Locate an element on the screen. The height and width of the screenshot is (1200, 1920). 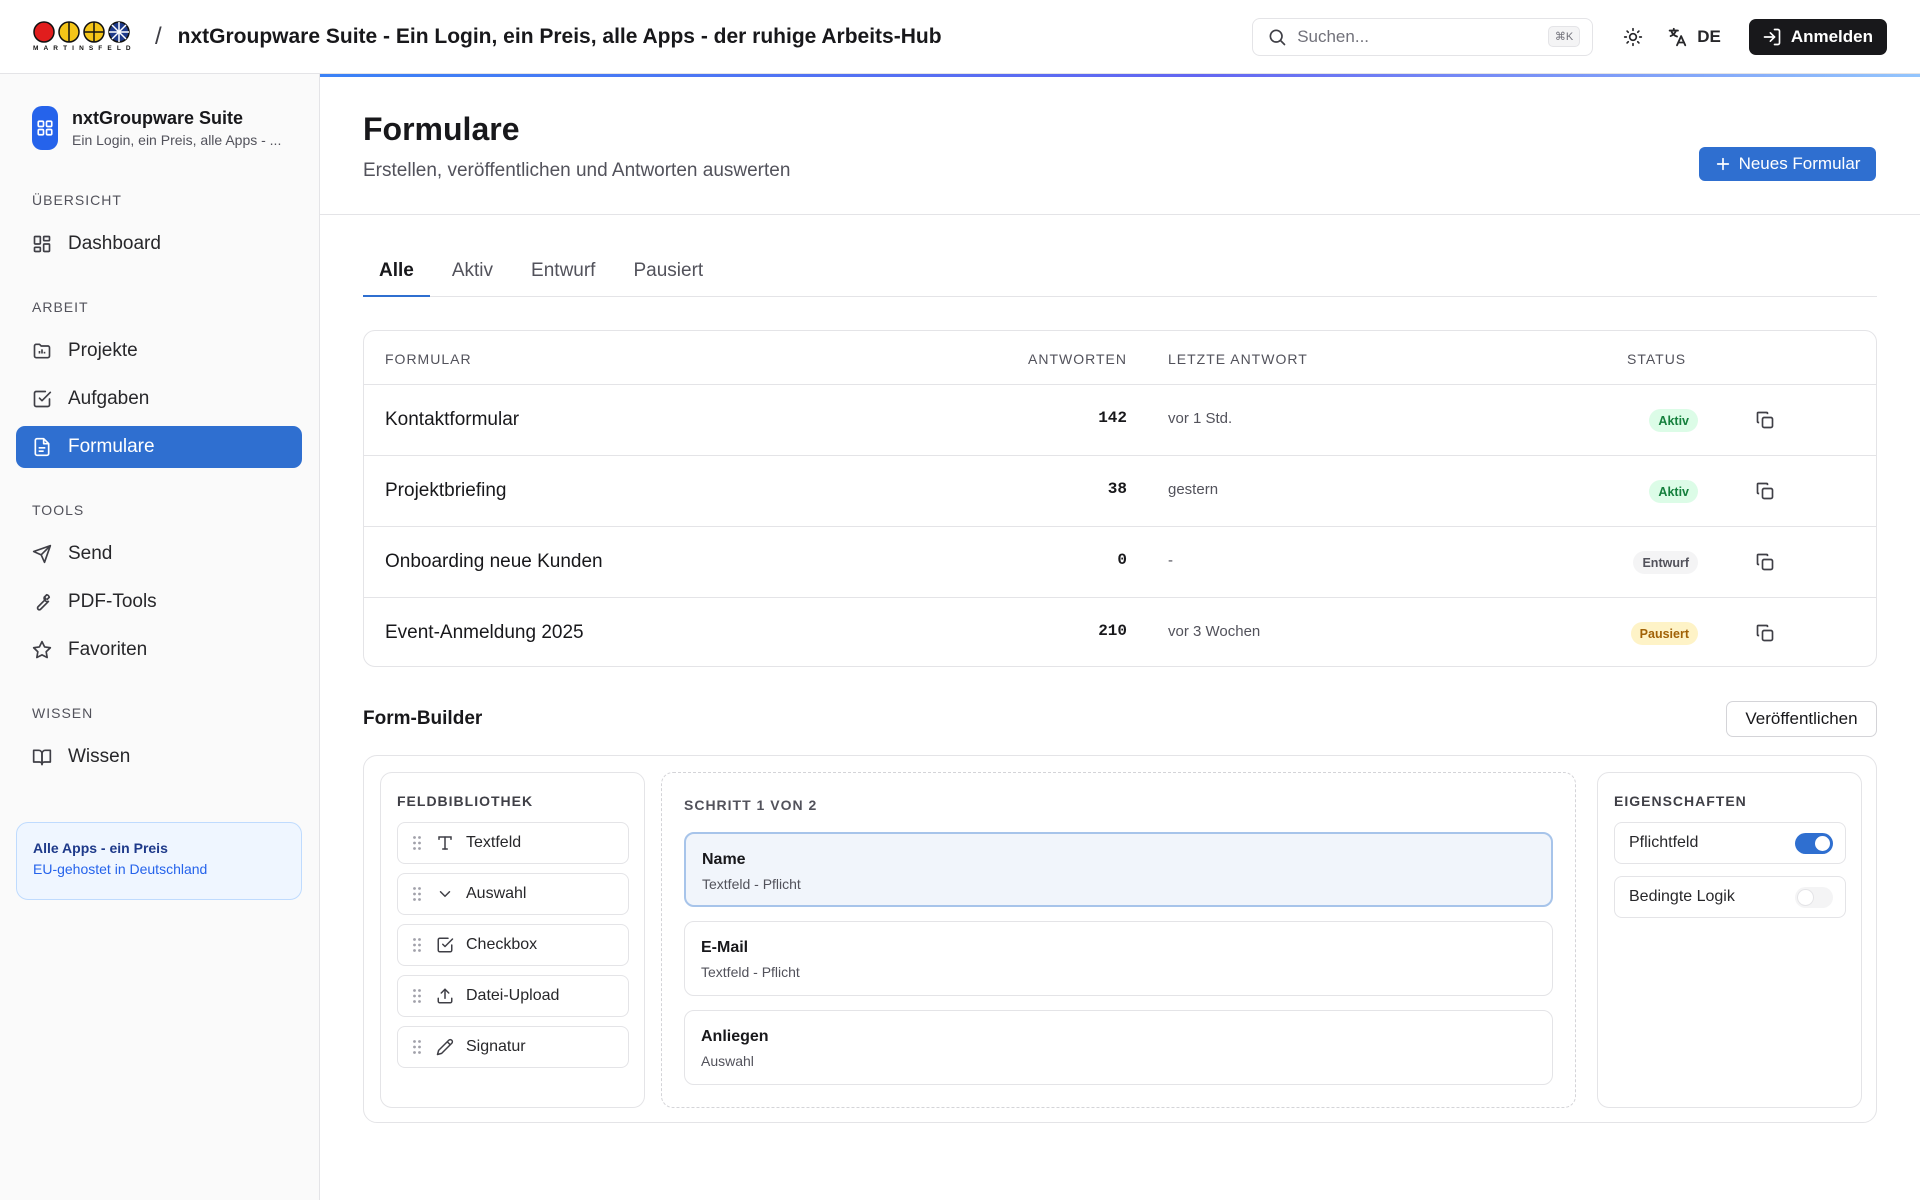
field-name: E-Mail is located at coordinates (725, 947).